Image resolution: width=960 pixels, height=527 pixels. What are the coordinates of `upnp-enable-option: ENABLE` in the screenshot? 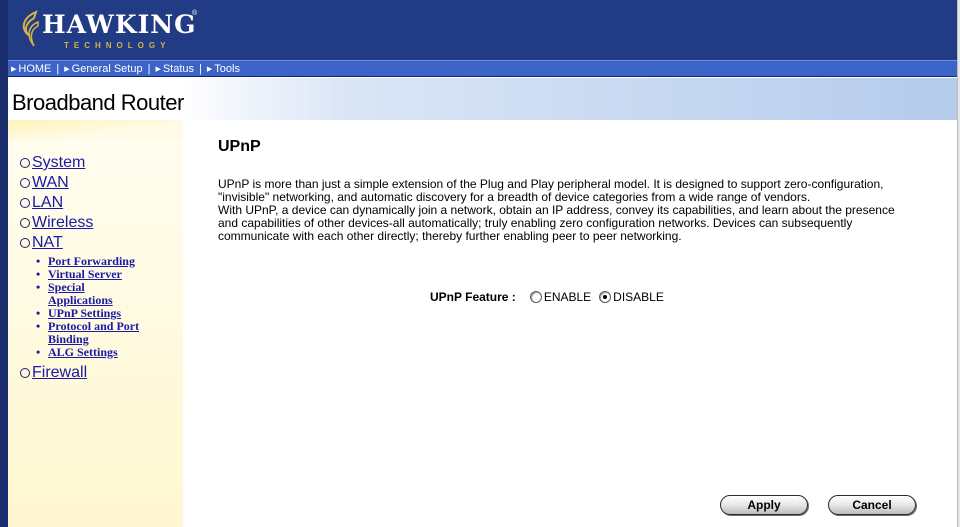 It's located at (560, 297).